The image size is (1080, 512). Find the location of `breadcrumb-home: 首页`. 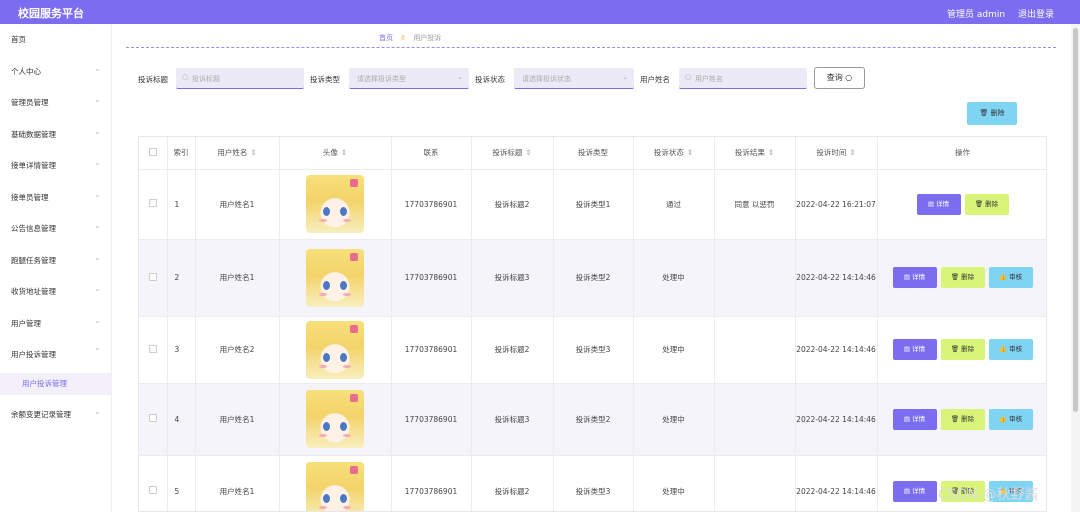

breadcrumb-home: 首页 is located at coordinates (386, 38).